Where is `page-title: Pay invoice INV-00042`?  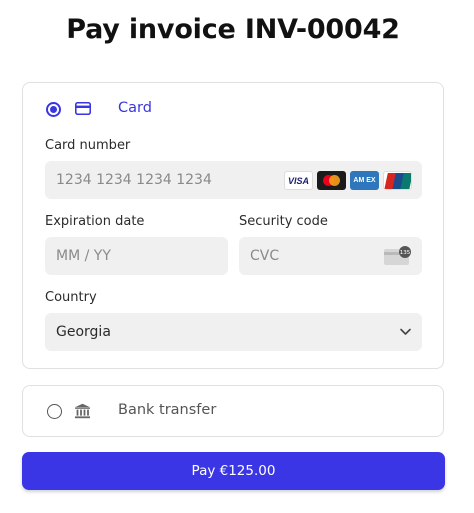 page-title: Pay invoice INV-00042 is located at coordinates (233, 29).